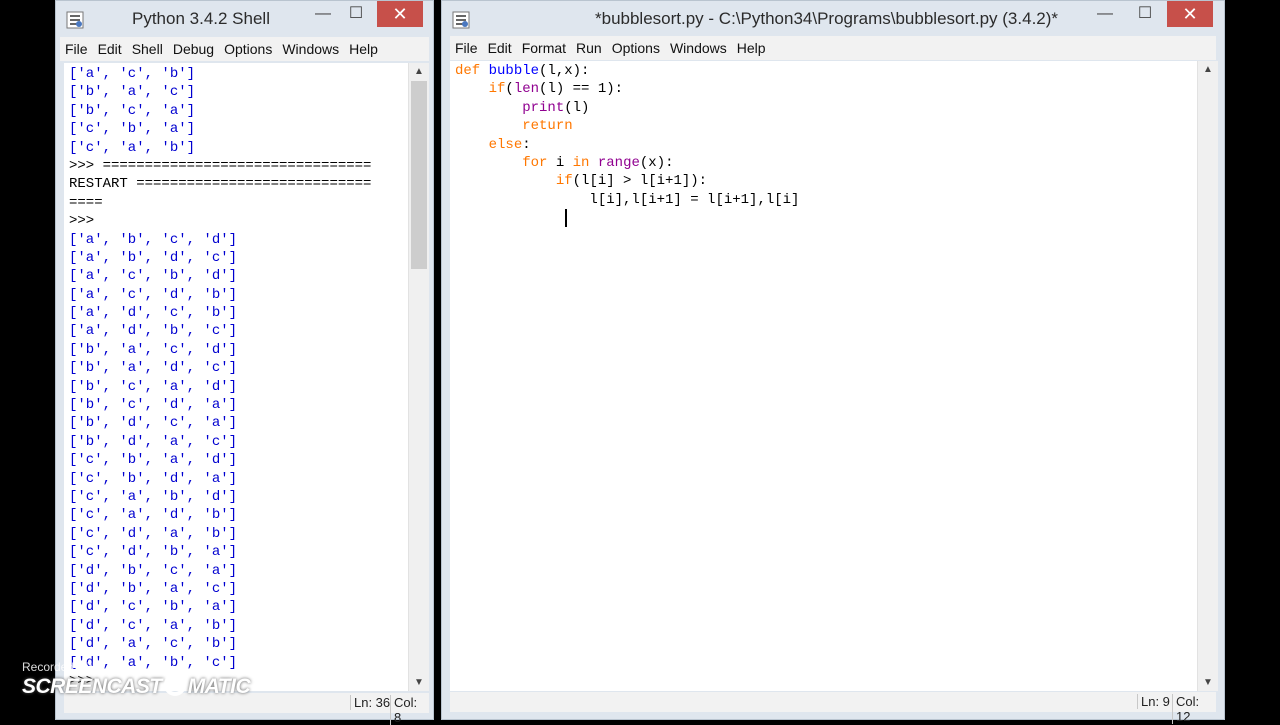 This screenshot has height=725, width=1280. What do you see at coordinates (826, 181) in the screenshot?
I see `code-line: if(l[i] > l[i+1]):` at bounding box center [826, 181].